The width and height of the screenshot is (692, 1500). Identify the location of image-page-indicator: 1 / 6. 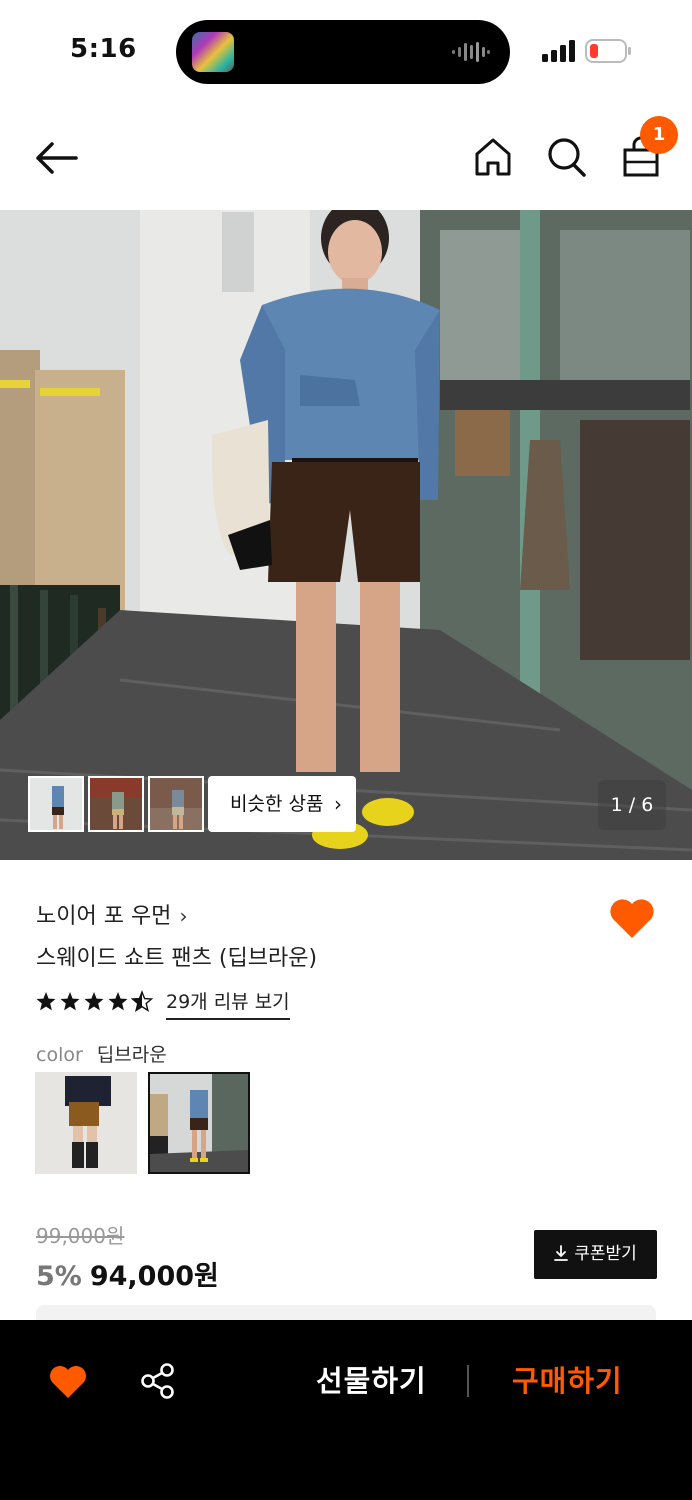
(632, 805).